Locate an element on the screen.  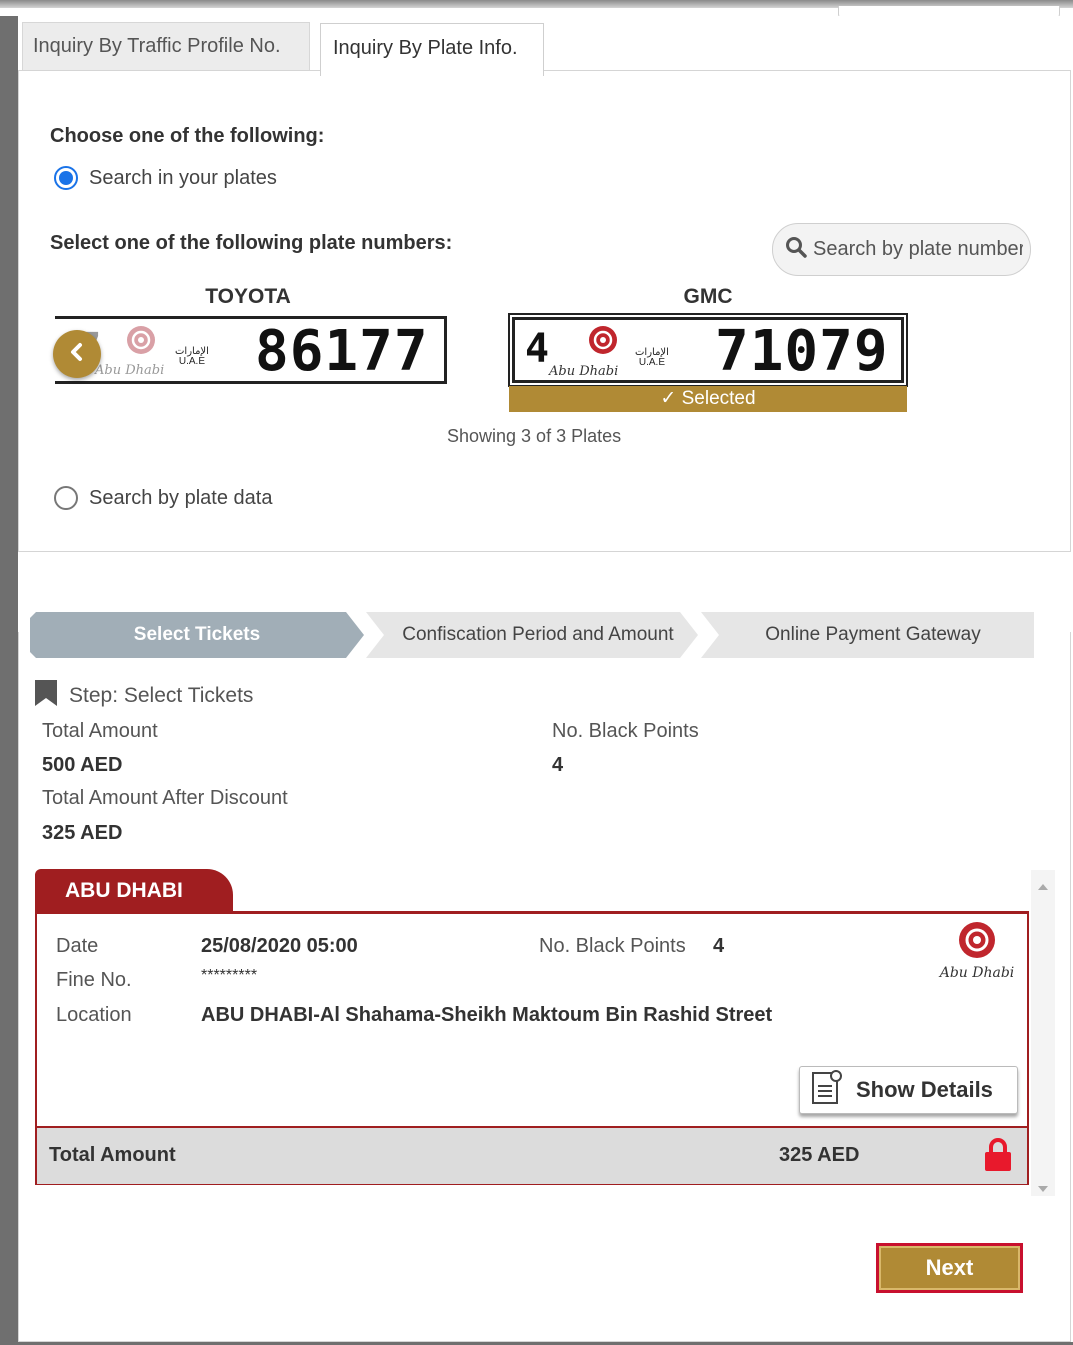
emblem-text: Abu Dhabi is located at coordinates (977, 973).